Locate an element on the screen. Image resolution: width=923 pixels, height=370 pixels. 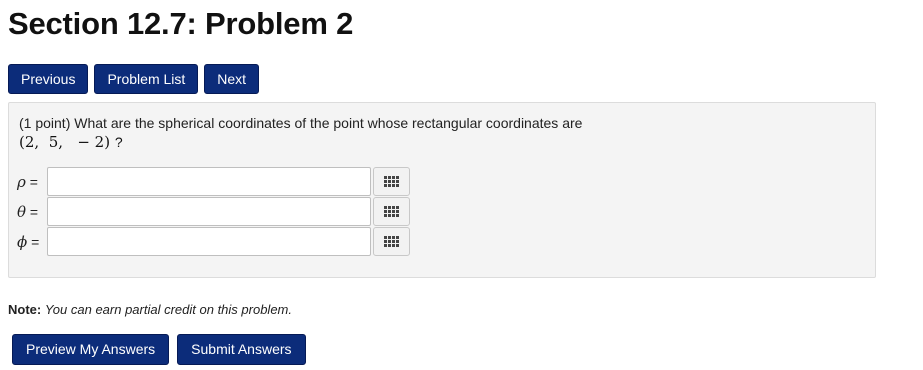
phi-symbol: ϕ is located at coordinates (22, 242).